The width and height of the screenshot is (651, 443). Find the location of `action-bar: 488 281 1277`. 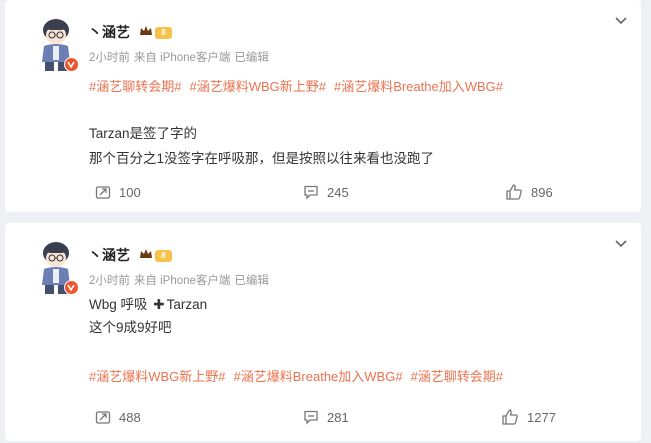

action-bar: 488 281 1277 is located at coordinates (323, 417).